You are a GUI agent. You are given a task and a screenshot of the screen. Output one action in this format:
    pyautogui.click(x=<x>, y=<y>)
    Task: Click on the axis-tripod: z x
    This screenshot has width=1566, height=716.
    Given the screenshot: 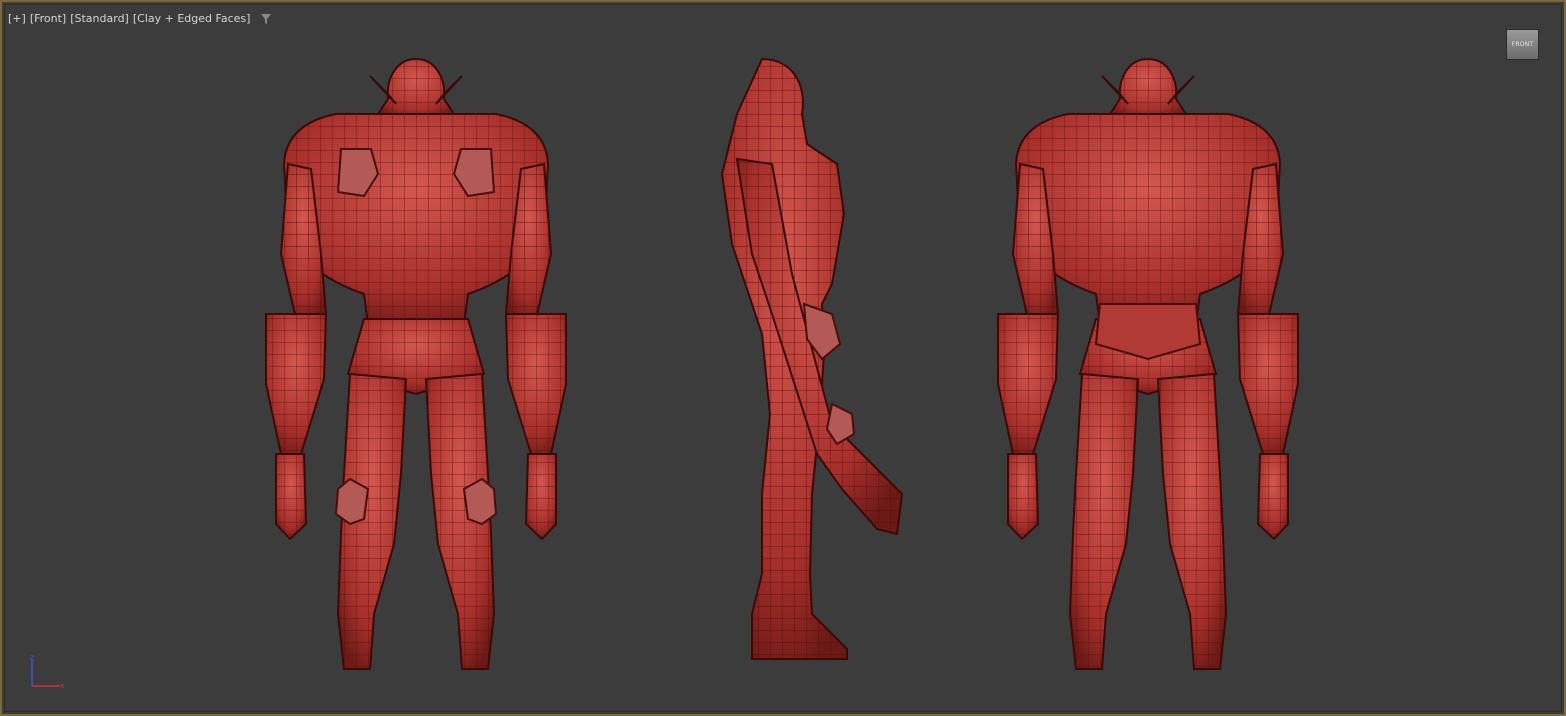 What is the action you would take?
    pyautogui.click(x=47, y=672)
    